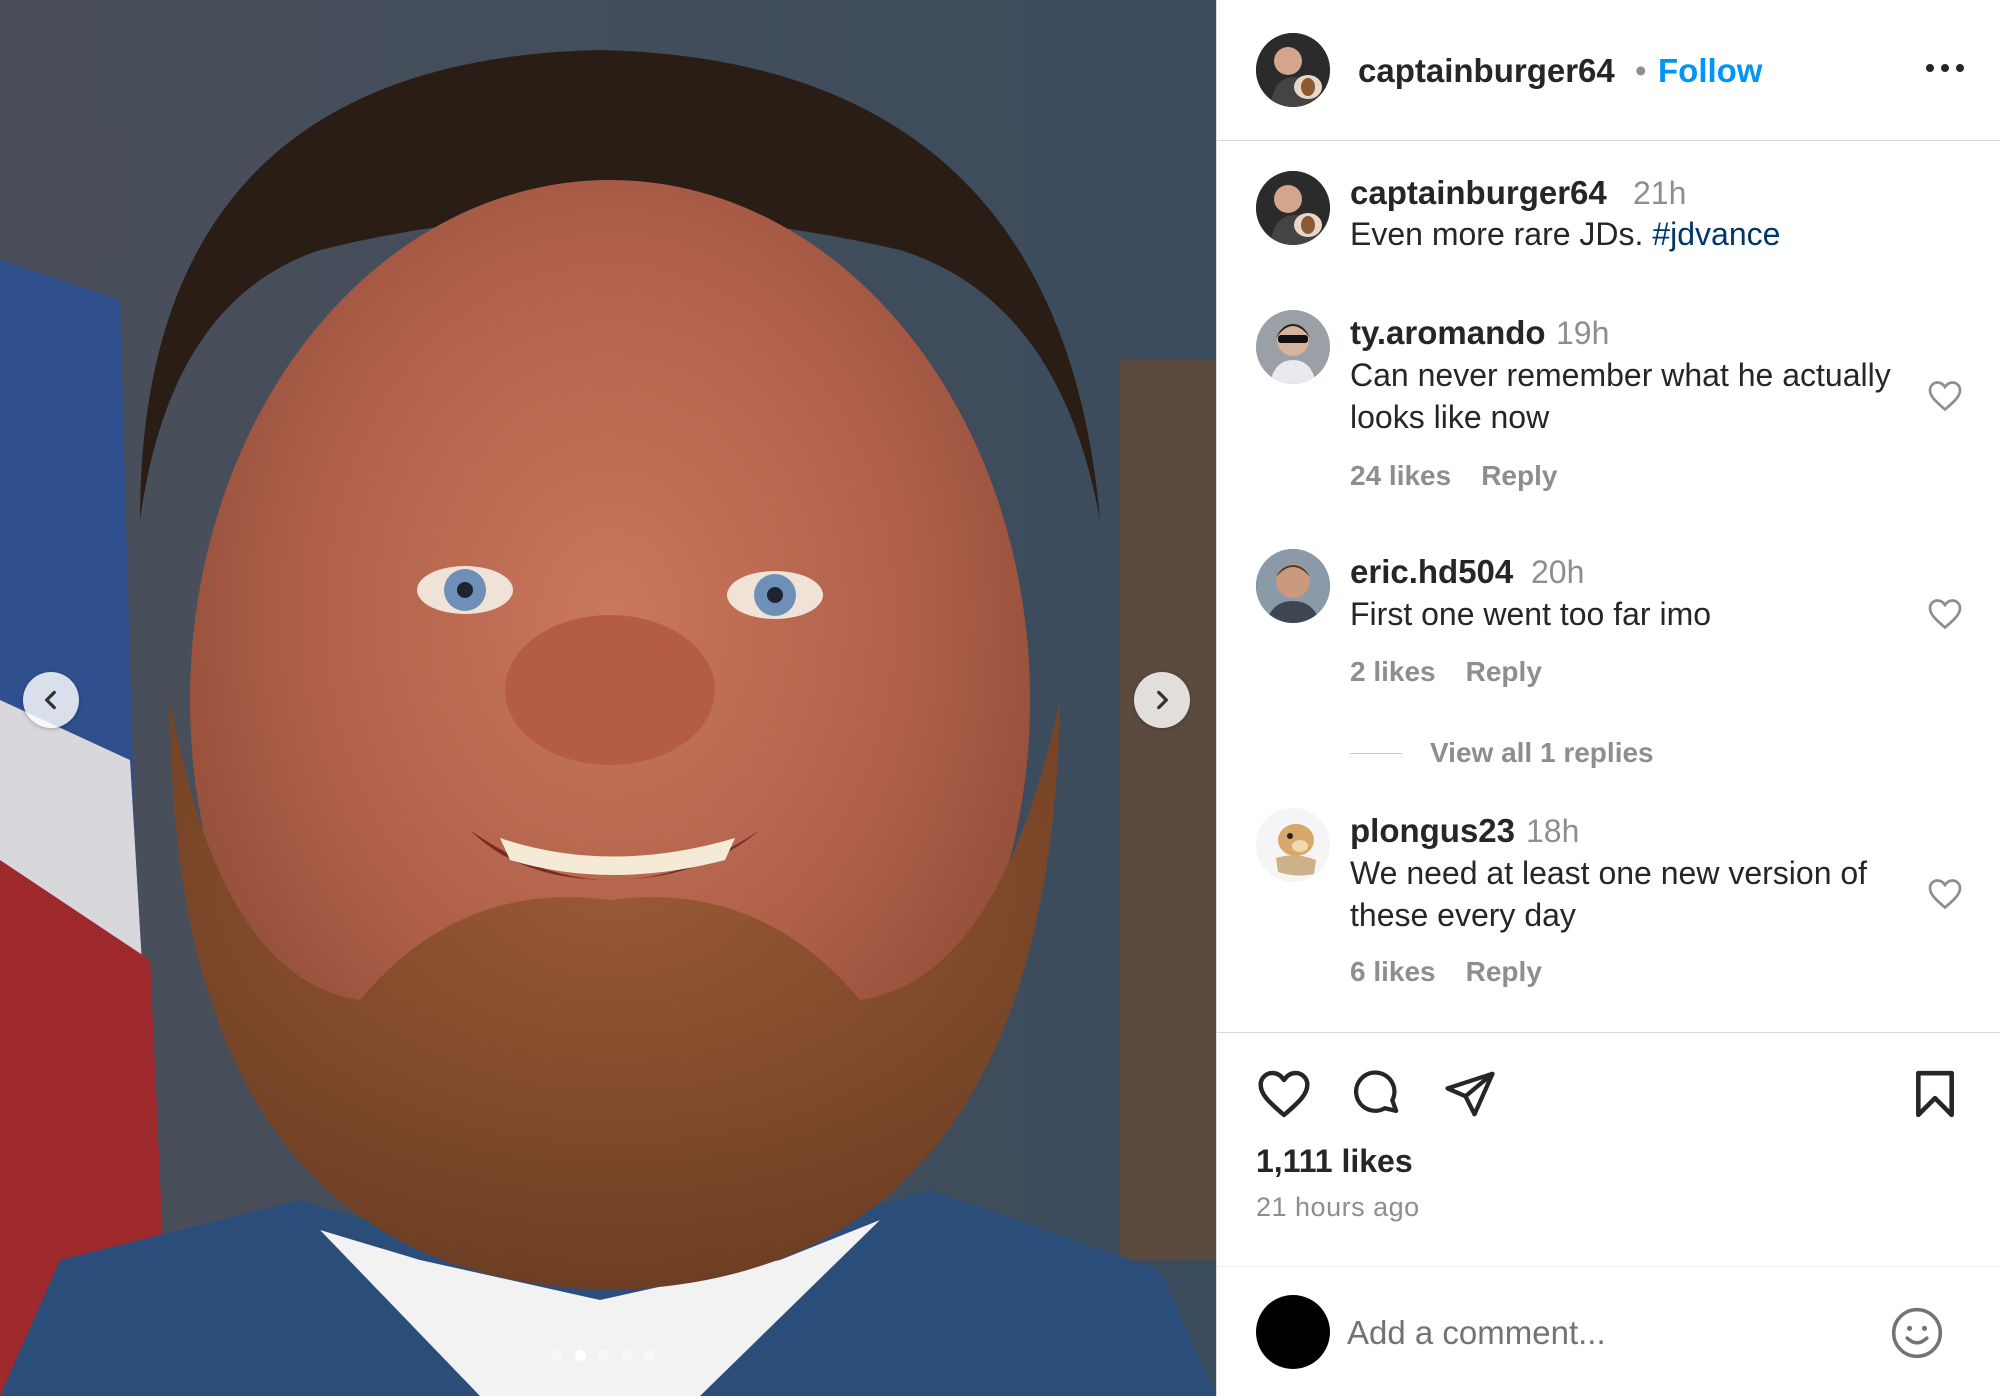 The height and width of the screenshot is (1399, 2000). What do you see at coordinates (1558, 572) in the screenshot?
I see `comment-time: 20h` at bounding box center [1558, 572].